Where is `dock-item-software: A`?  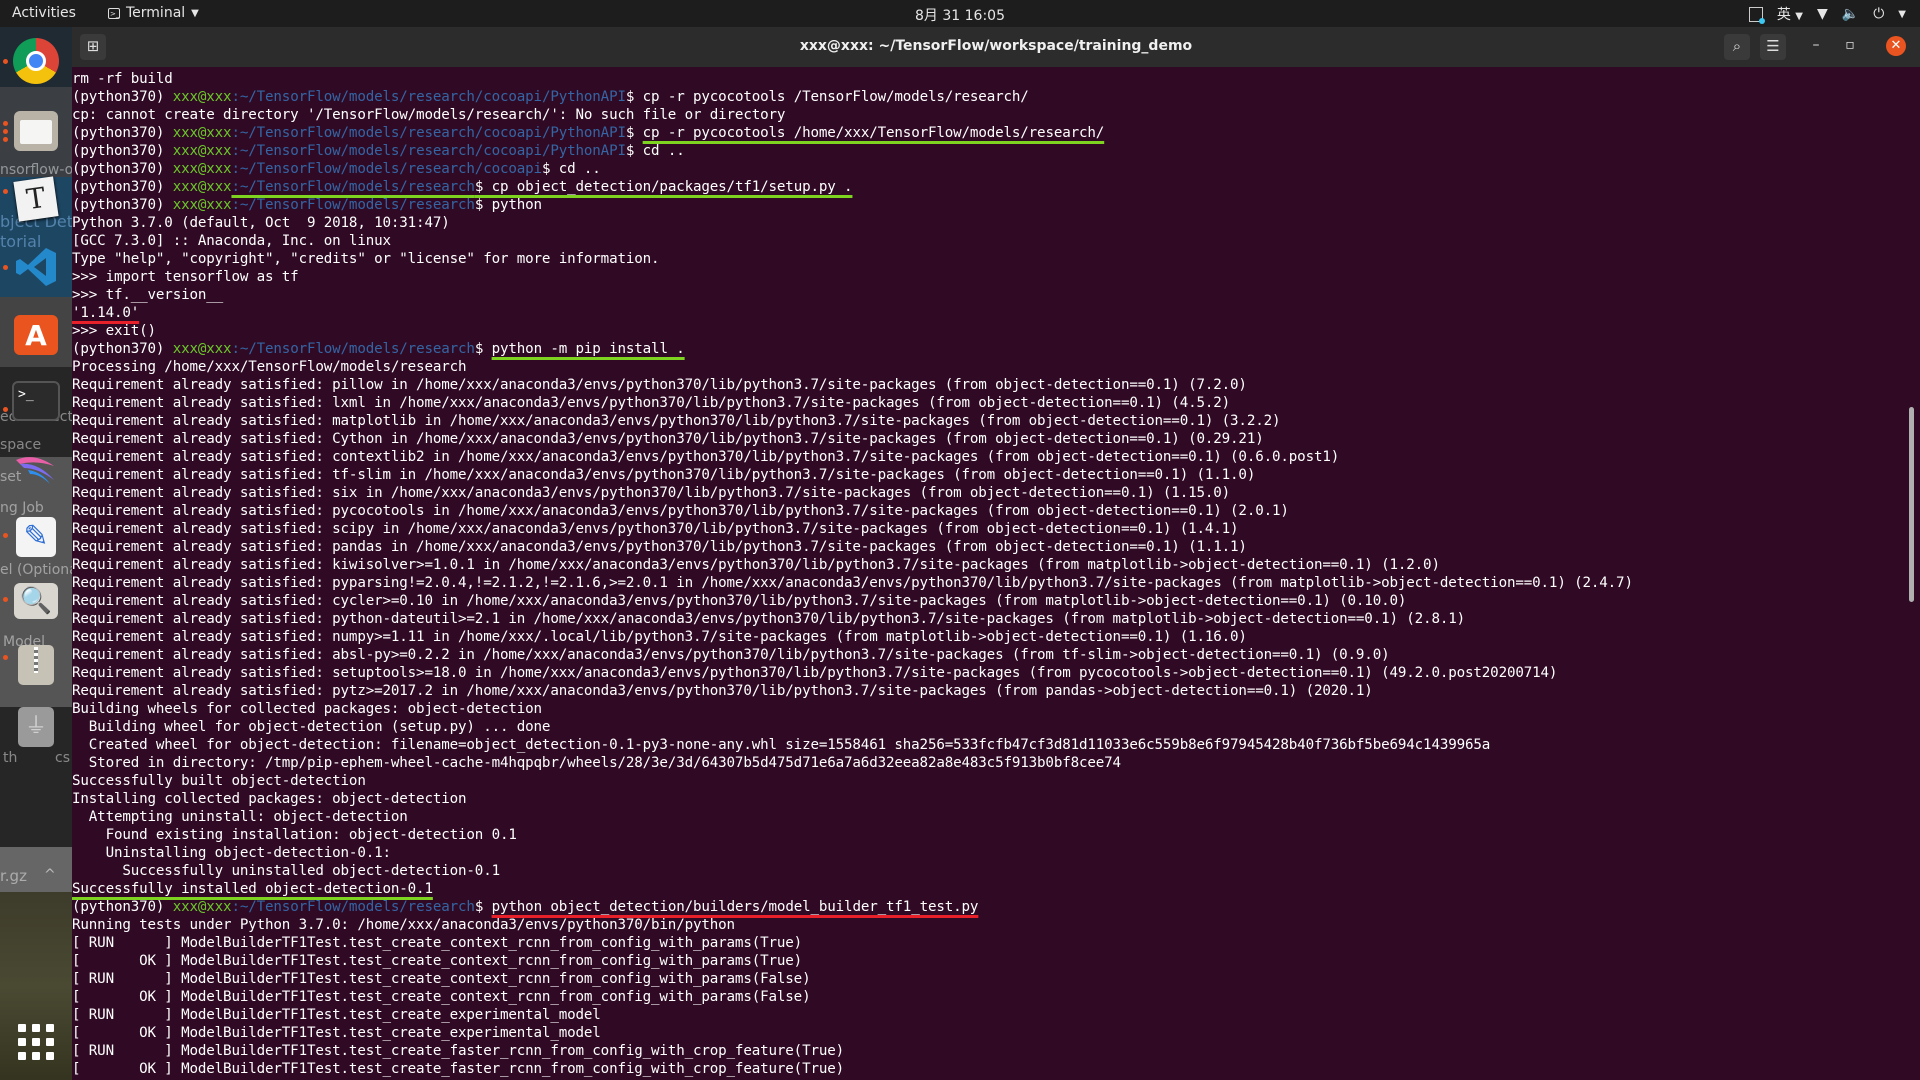 dock-item-software: A is located at coordinates (36, 335).